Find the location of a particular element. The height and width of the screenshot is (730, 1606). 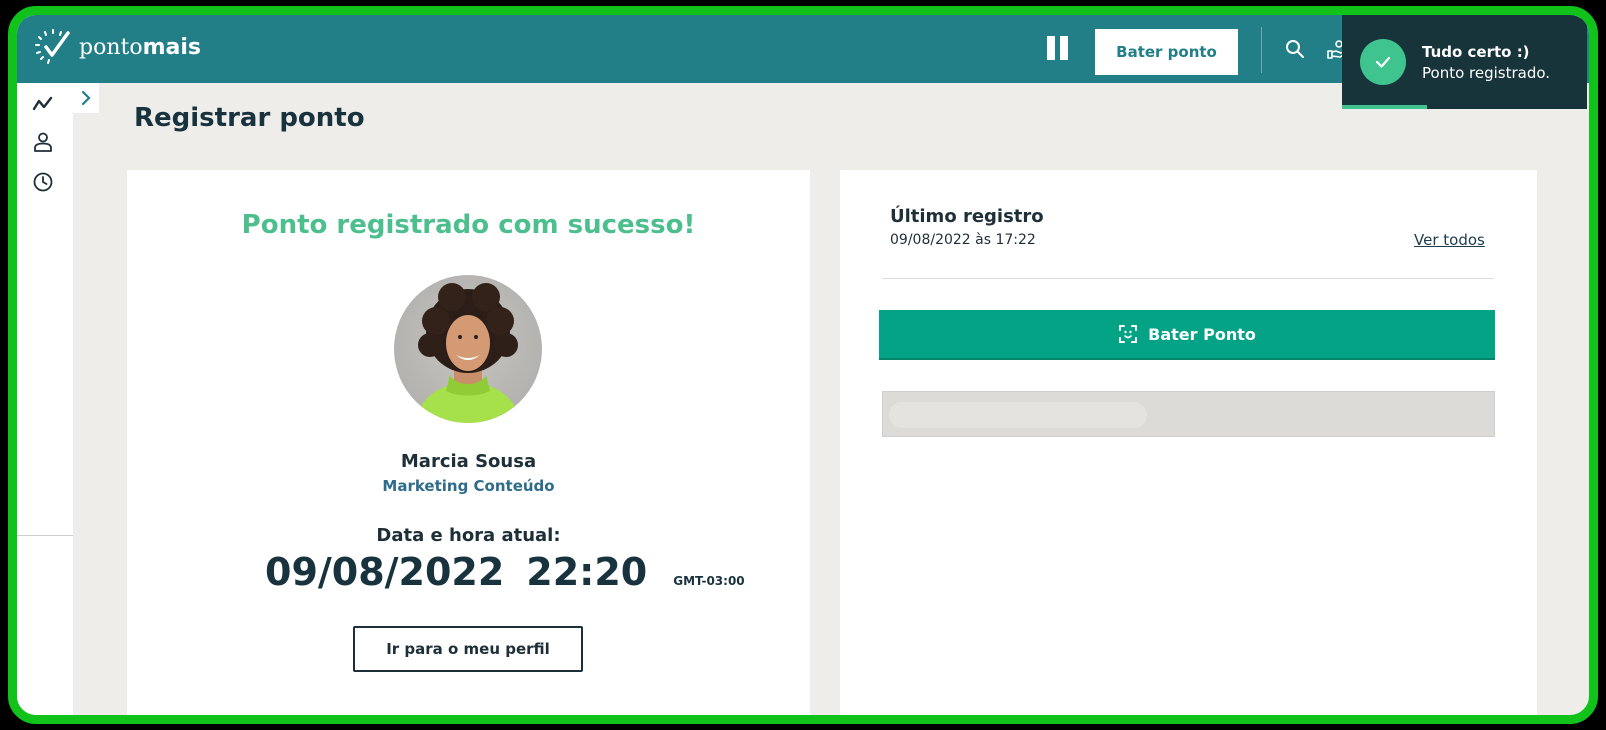

user-department: Marketing Conteúdo is located at coordinates (468, 486).